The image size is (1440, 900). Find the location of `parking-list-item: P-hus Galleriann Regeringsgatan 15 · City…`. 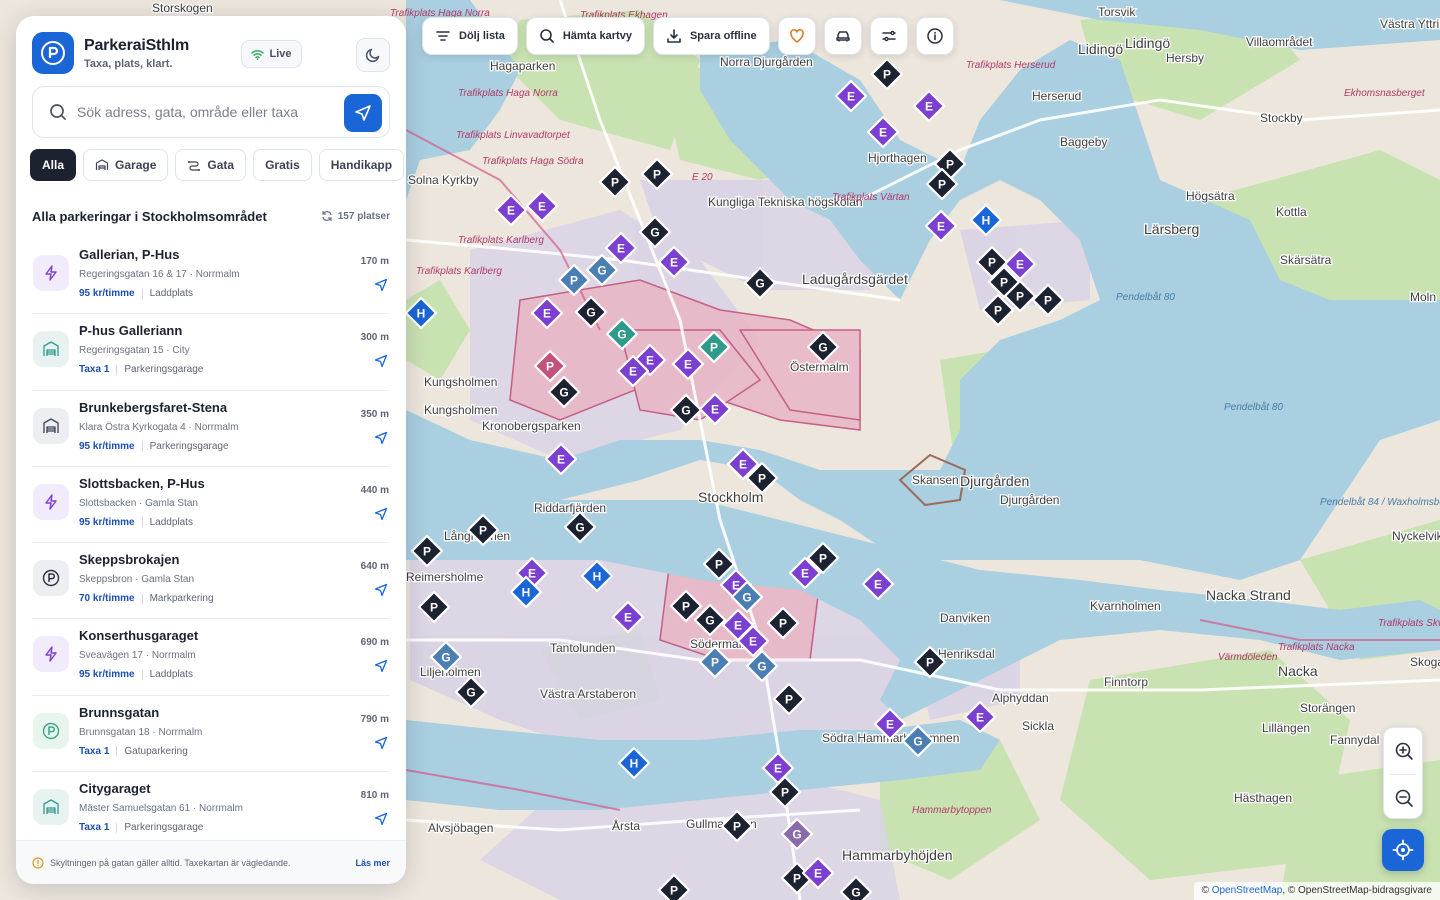

parking-list-item: P-hus Galleriann Regeringsgatan 15 · City… is located at coordinates (211, 352).